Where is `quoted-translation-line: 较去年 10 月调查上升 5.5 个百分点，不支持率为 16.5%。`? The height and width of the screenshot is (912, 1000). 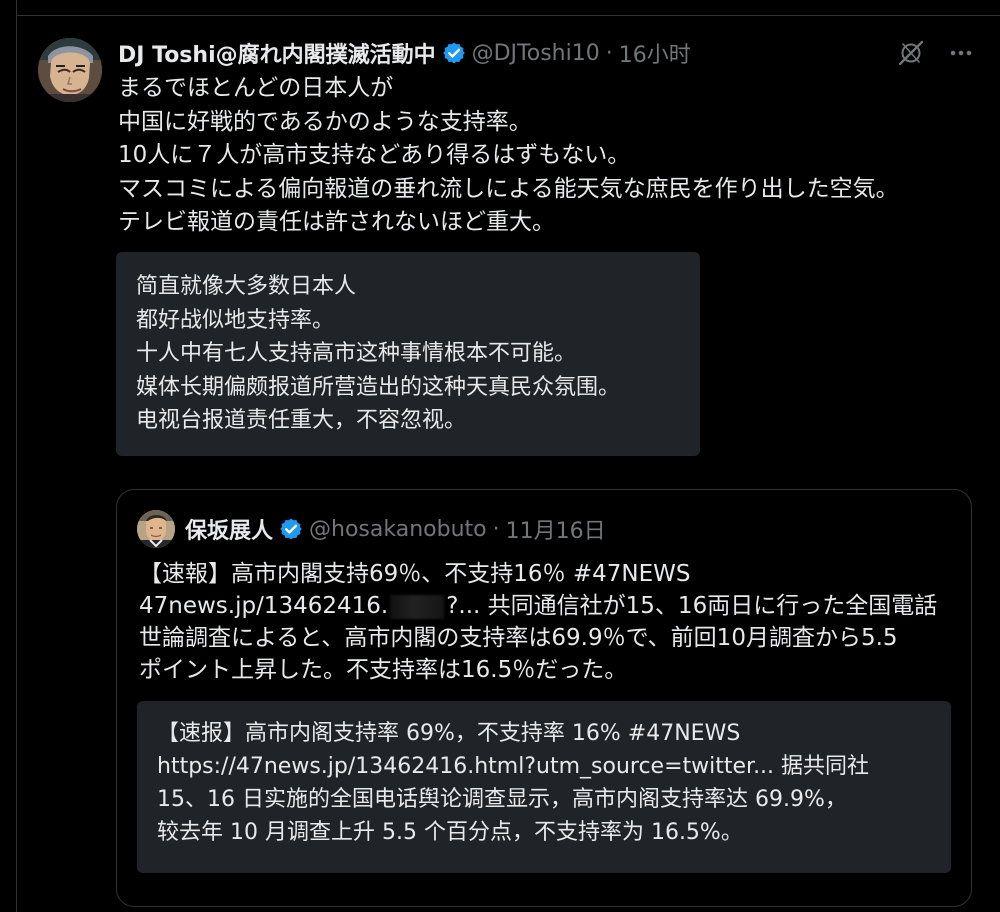
quoted-translation-line: 较去年 10 月调查上升 5.5 个百分点，不支持率为 16.5%。 is located at coordinates (450, 832).